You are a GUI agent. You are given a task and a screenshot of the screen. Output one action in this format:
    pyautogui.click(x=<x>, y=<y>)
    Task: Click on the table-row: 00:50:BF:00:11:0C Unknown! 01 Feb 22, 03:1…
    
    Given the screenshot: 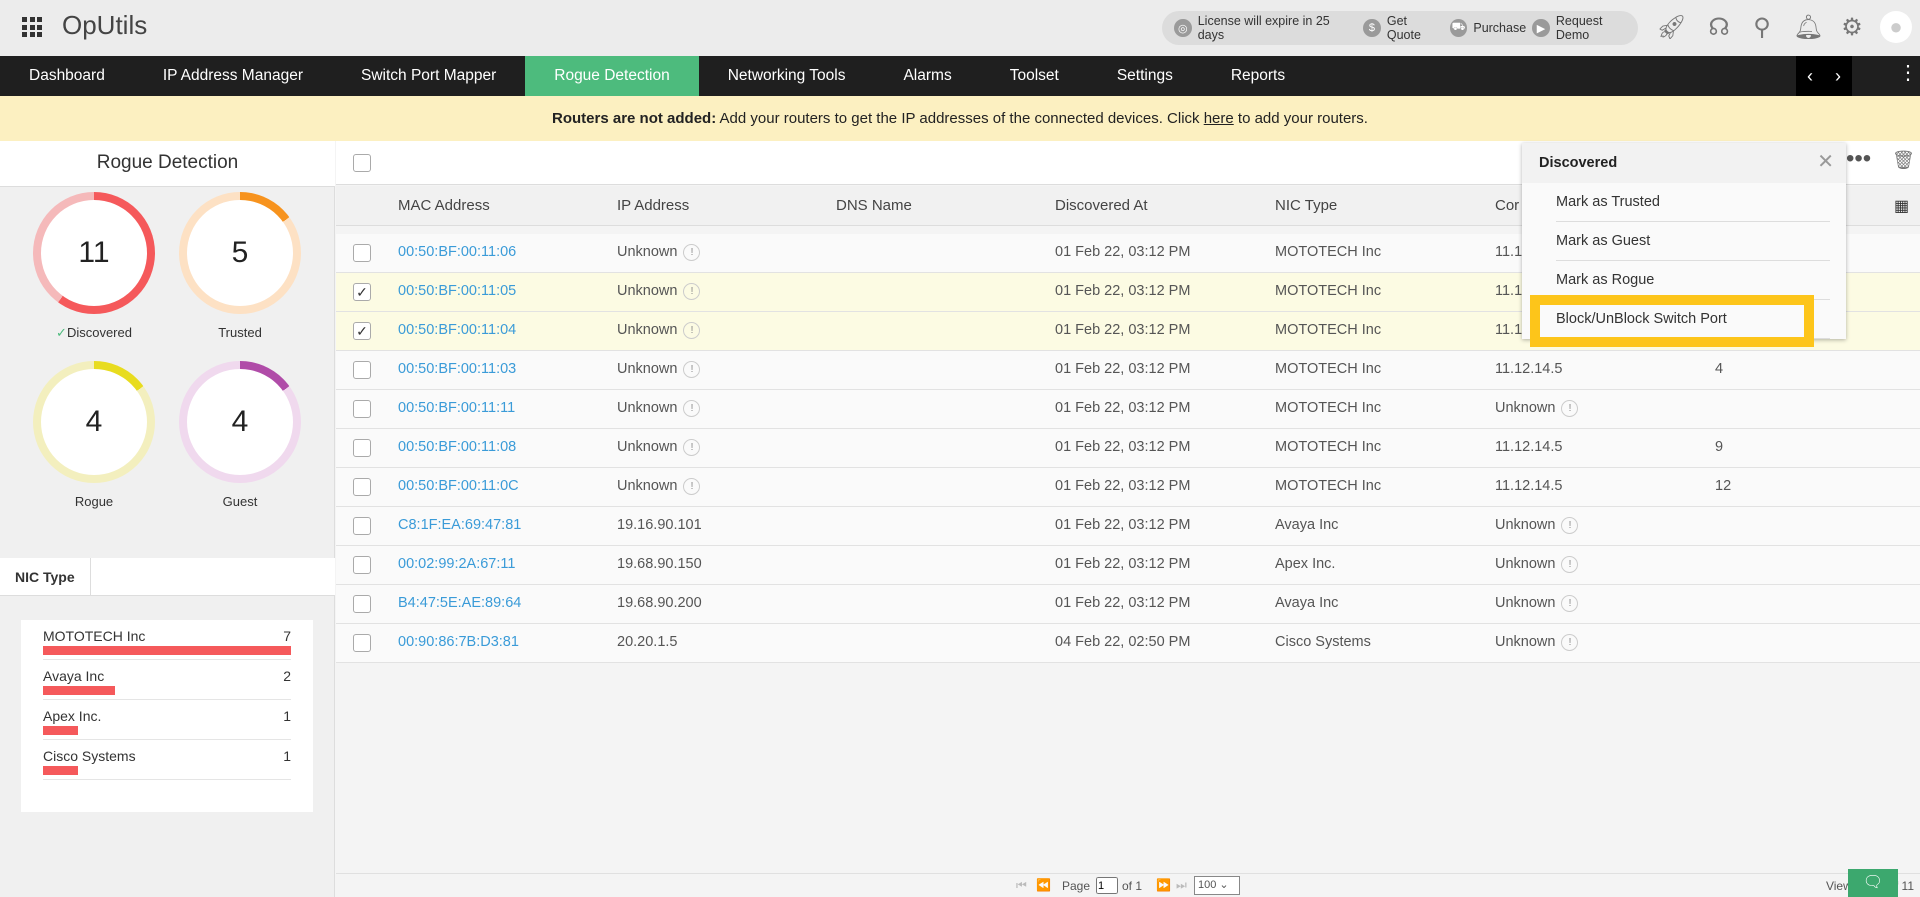 What is the action you would take?
    pyautogui.click(x=1128, y=487)
    